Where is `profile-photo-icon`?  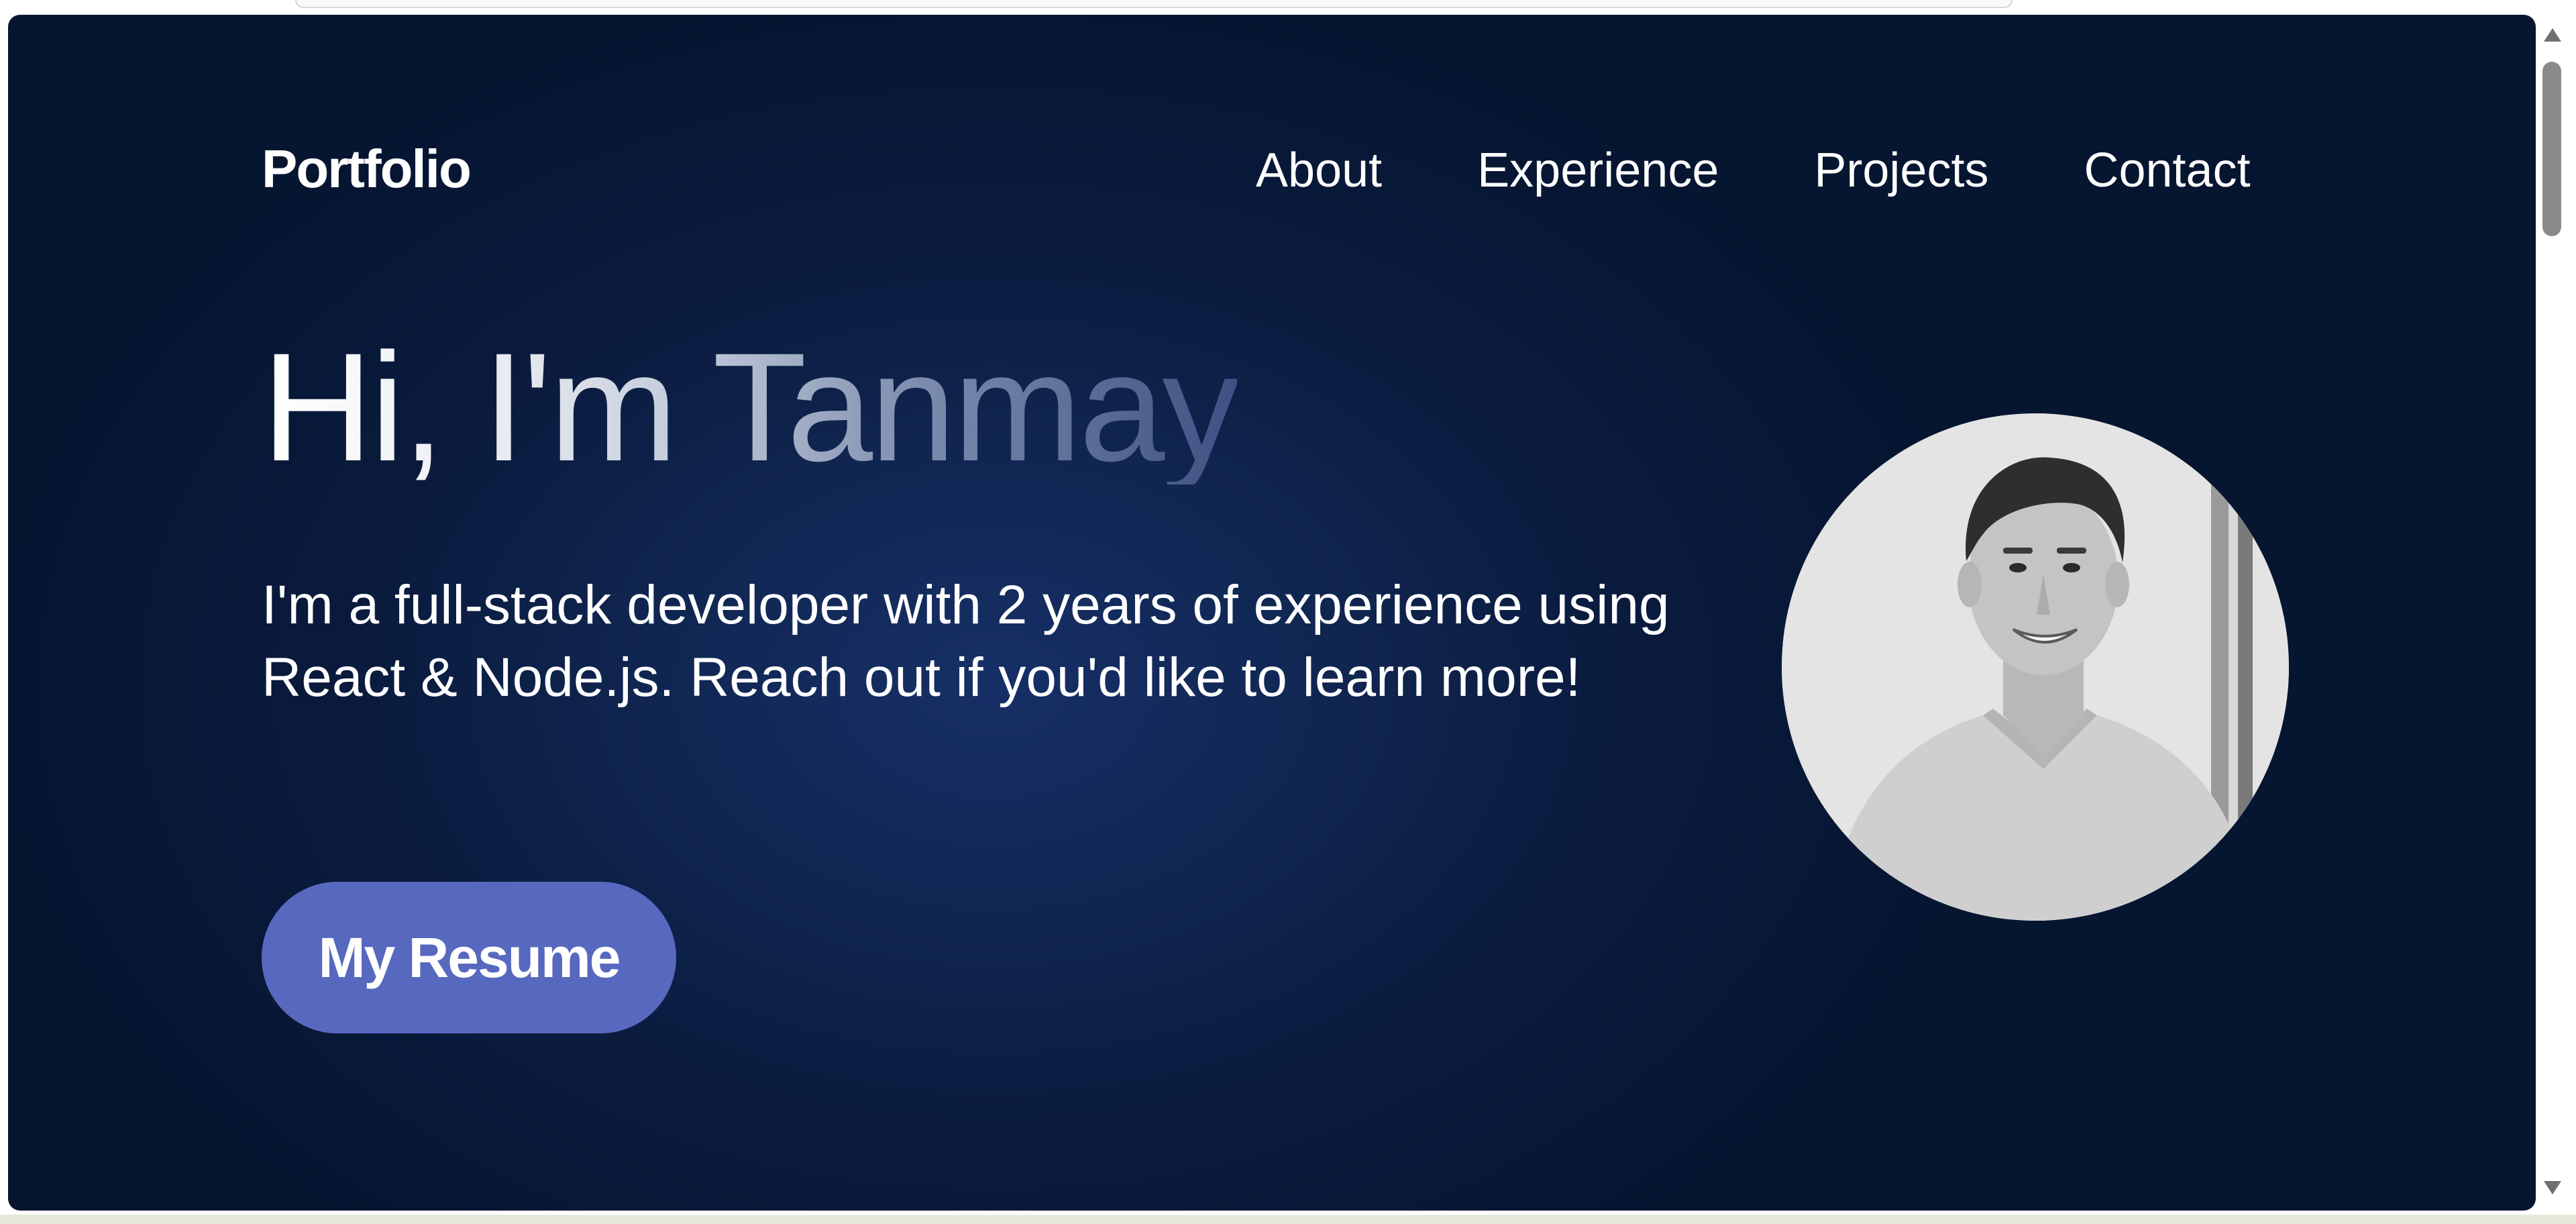
profile-photo-icon is located at coordinates (2035, 667).